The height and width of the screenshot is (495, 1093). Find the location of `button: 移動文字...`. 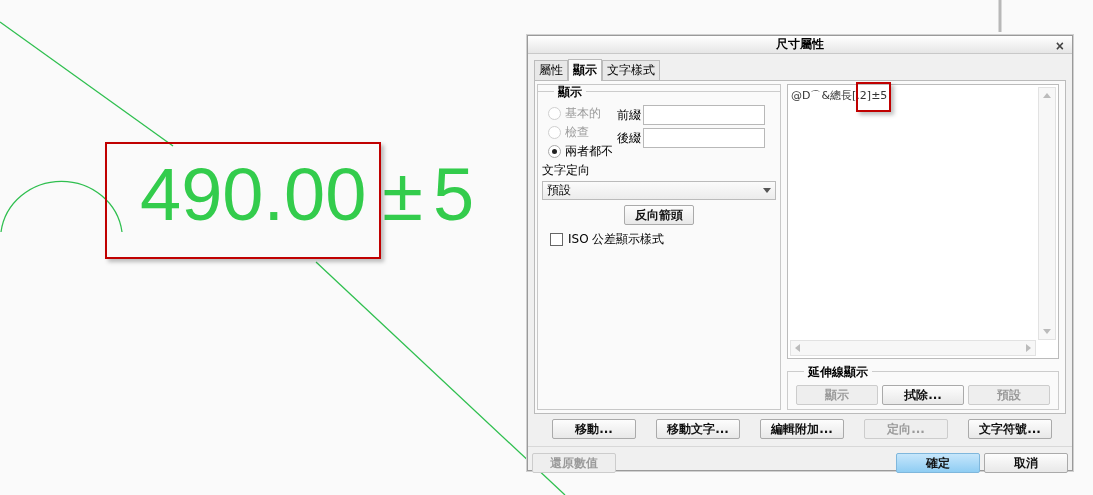

button: 移動文字... is located at coordinates (698, 429).